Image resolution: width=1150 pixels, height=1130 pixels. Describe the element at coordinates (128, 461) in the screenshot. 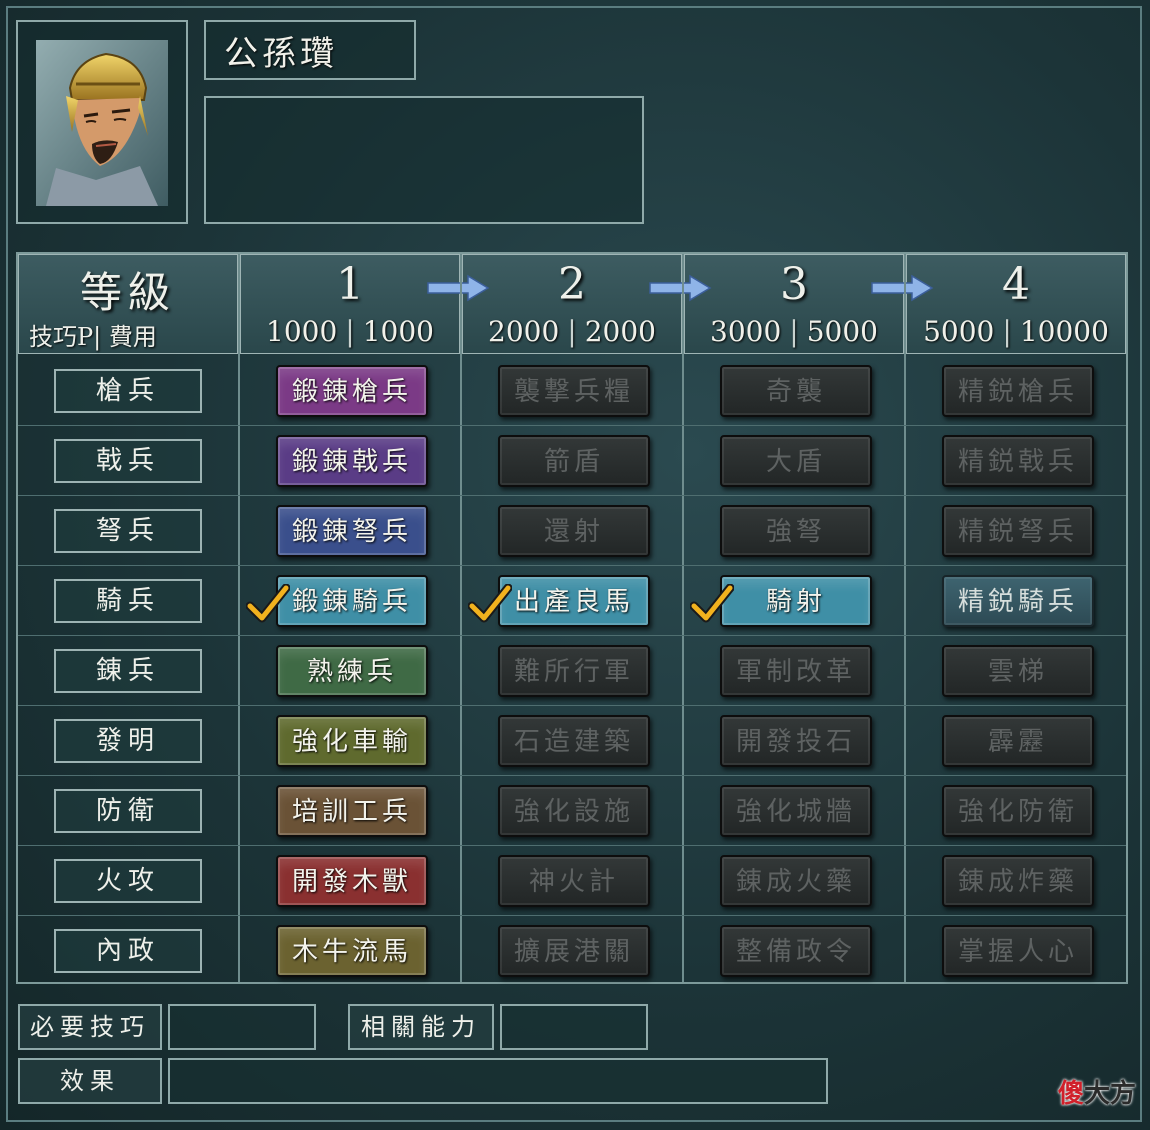

I see `category-label: 戟兵` at that location.